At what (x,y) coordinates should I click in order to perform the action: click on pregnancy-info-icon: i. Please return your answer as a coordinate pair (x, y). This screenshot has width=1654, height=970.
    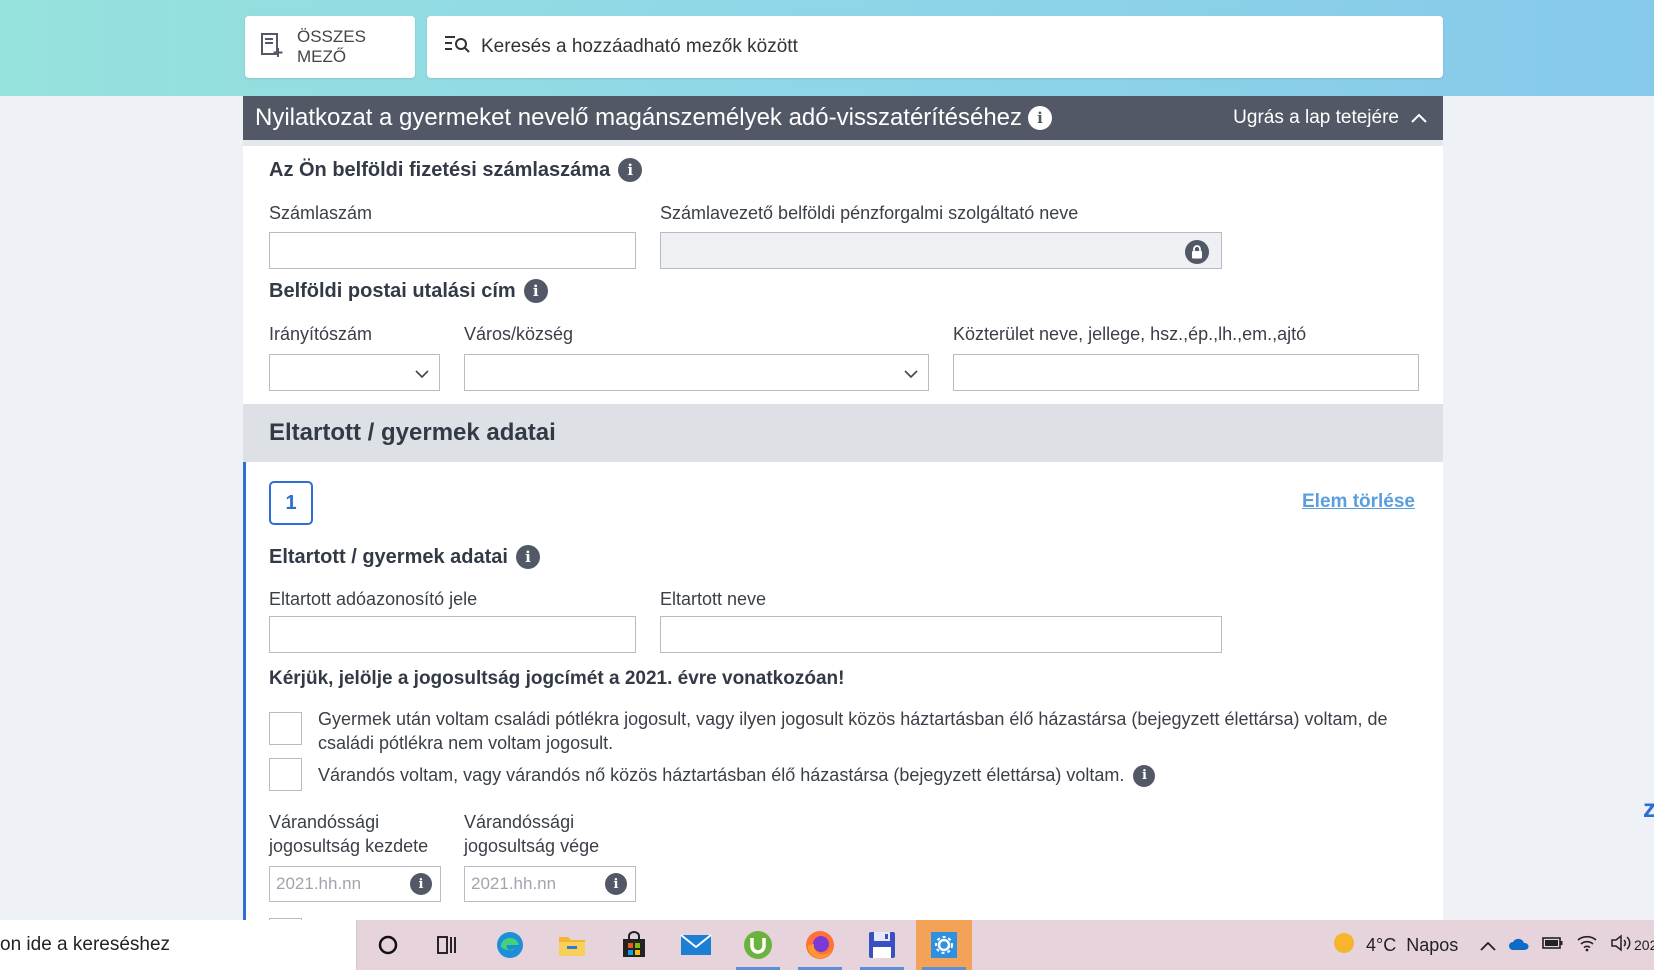
    Looking at the image, I should click on (1144, 776).